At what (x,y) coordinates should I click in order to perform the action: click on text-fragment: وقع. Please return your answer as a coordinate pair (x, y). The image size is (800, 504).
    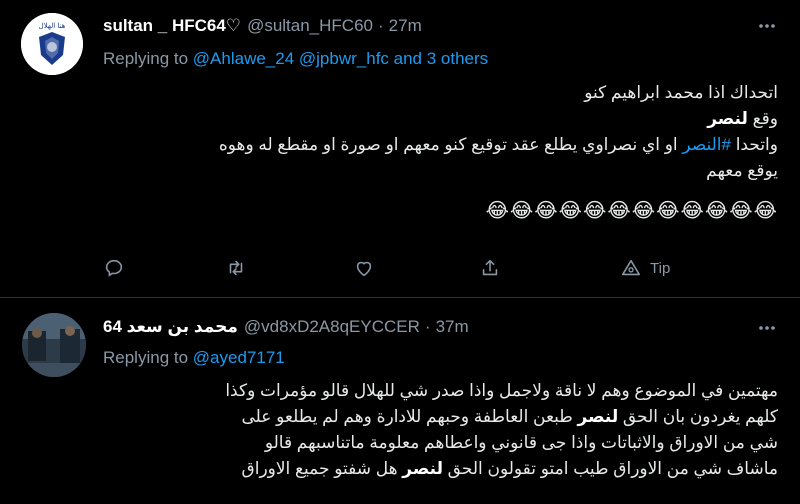
    Looking at the image, I should click on (762, 118).